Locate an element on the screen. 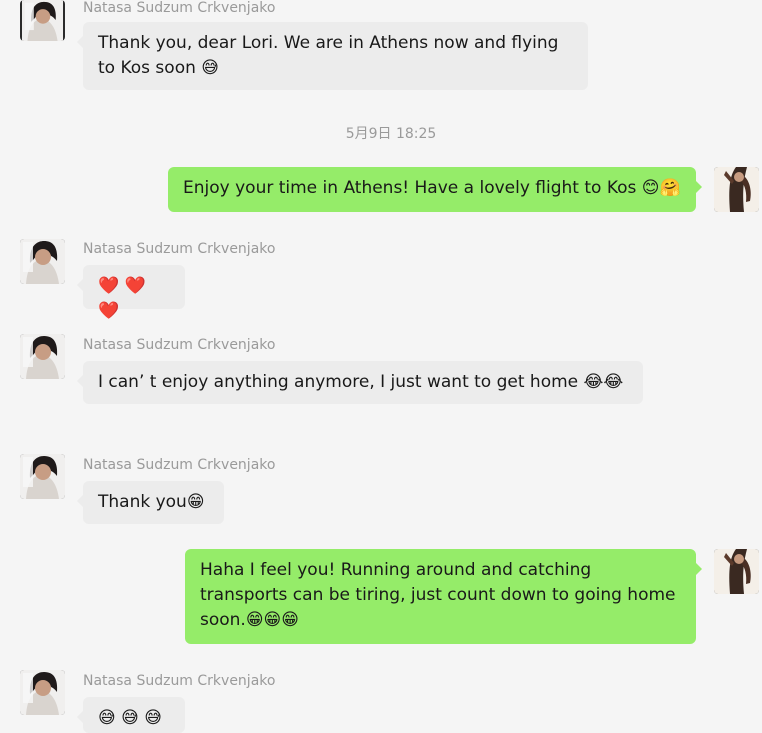  message-timestamp: 5月9日 18:25 is located at coordinates (391, 134).